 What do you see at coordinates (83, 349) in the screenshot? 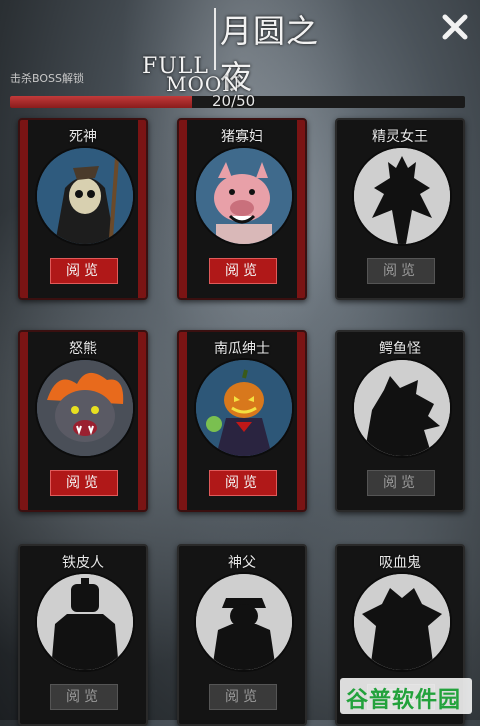
I see `boss-name: 怒熊` at bounding box center [83, 349].